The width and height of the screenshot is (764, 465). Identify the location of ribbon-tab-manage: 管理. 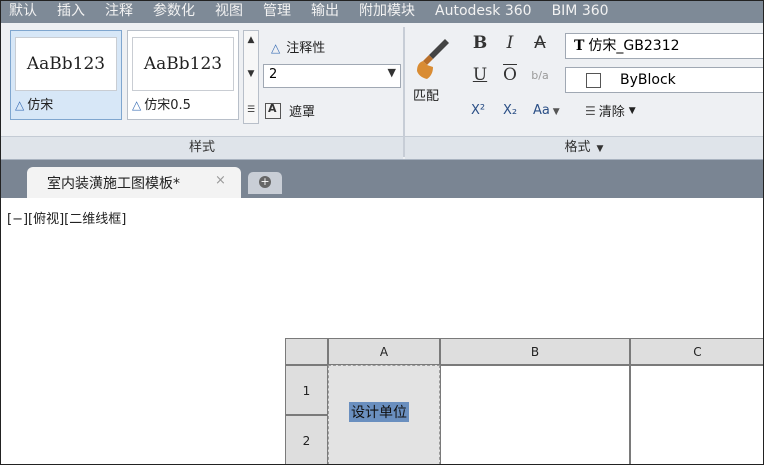
(277, 12).